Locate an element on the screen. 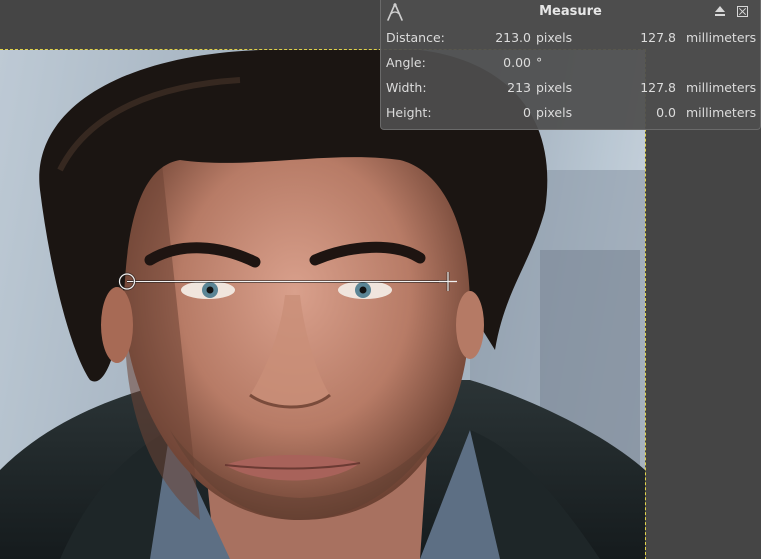  distance-row: Distance: 213.0 pixels 127.8 millimeters is located at coordinates (570, 37).